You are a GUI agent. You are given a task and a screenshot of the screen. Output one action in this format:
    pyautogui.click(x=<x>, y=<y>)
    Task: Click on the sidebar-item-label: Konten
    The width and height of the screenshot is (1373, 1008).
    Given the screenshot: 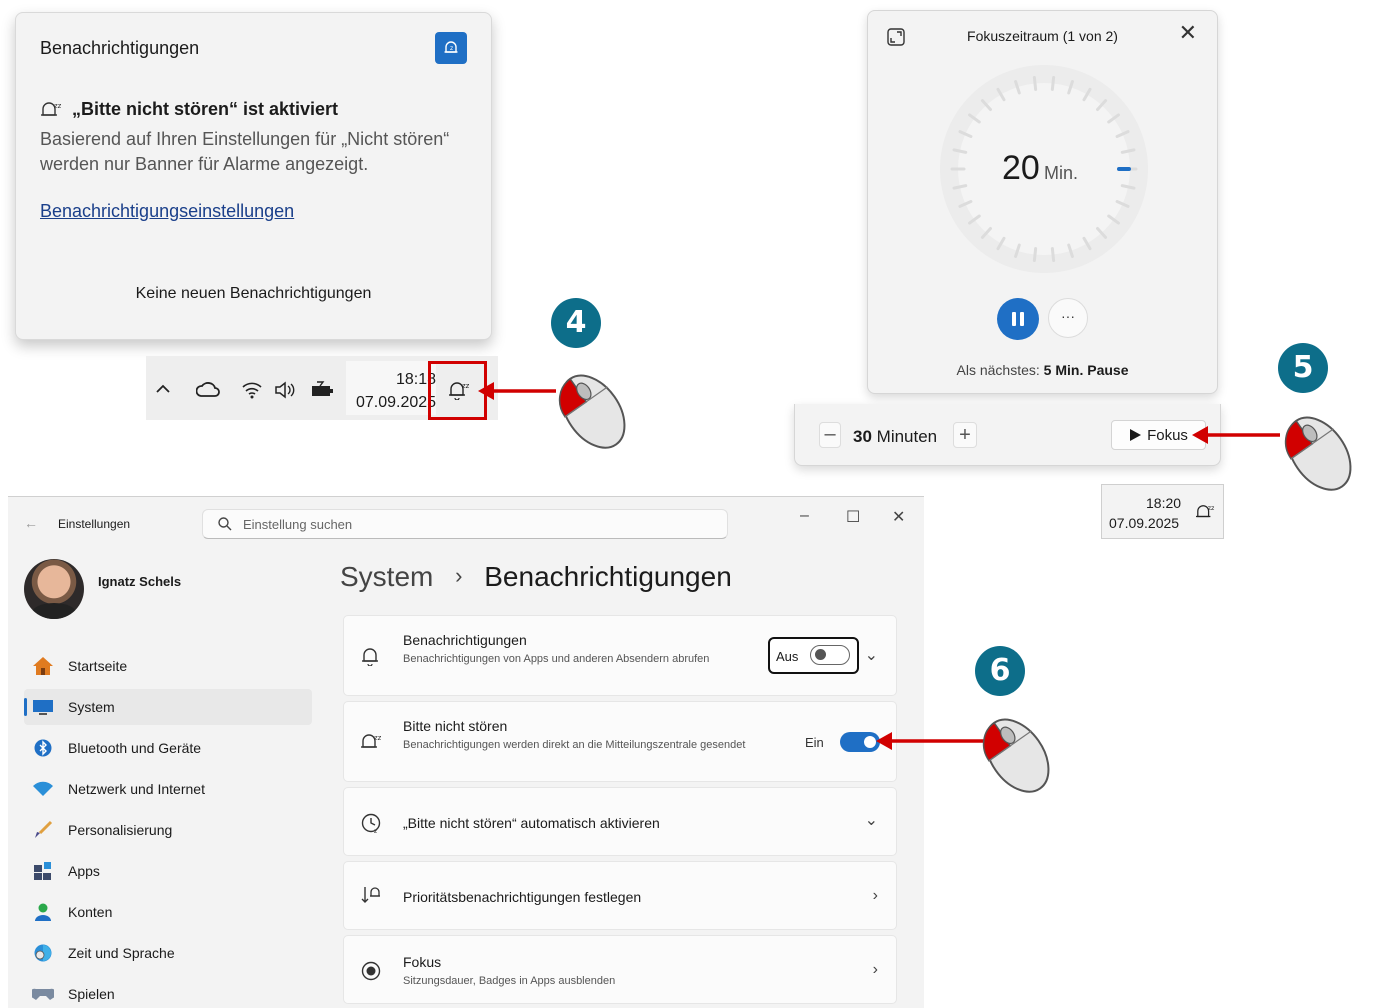 What is the action you would take?
    pyautogui.click(x=90, y=912)
    